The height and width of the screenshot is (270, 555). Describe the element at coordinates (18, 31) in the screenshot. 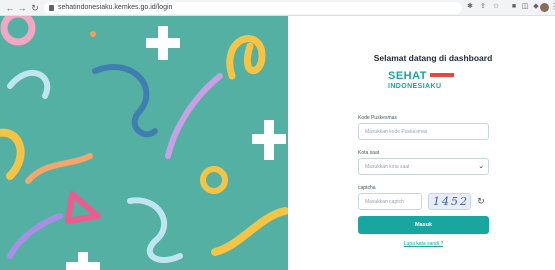

I see `pink-ring-shape` at that location.